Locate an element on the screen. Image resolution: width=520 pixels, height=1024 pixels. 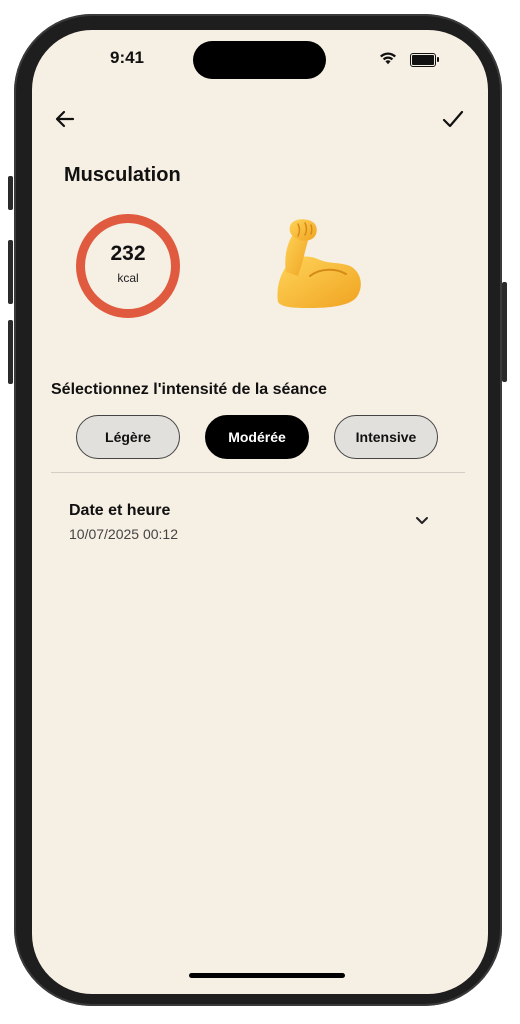
volume-down-button is located at coordinates (10, 352).